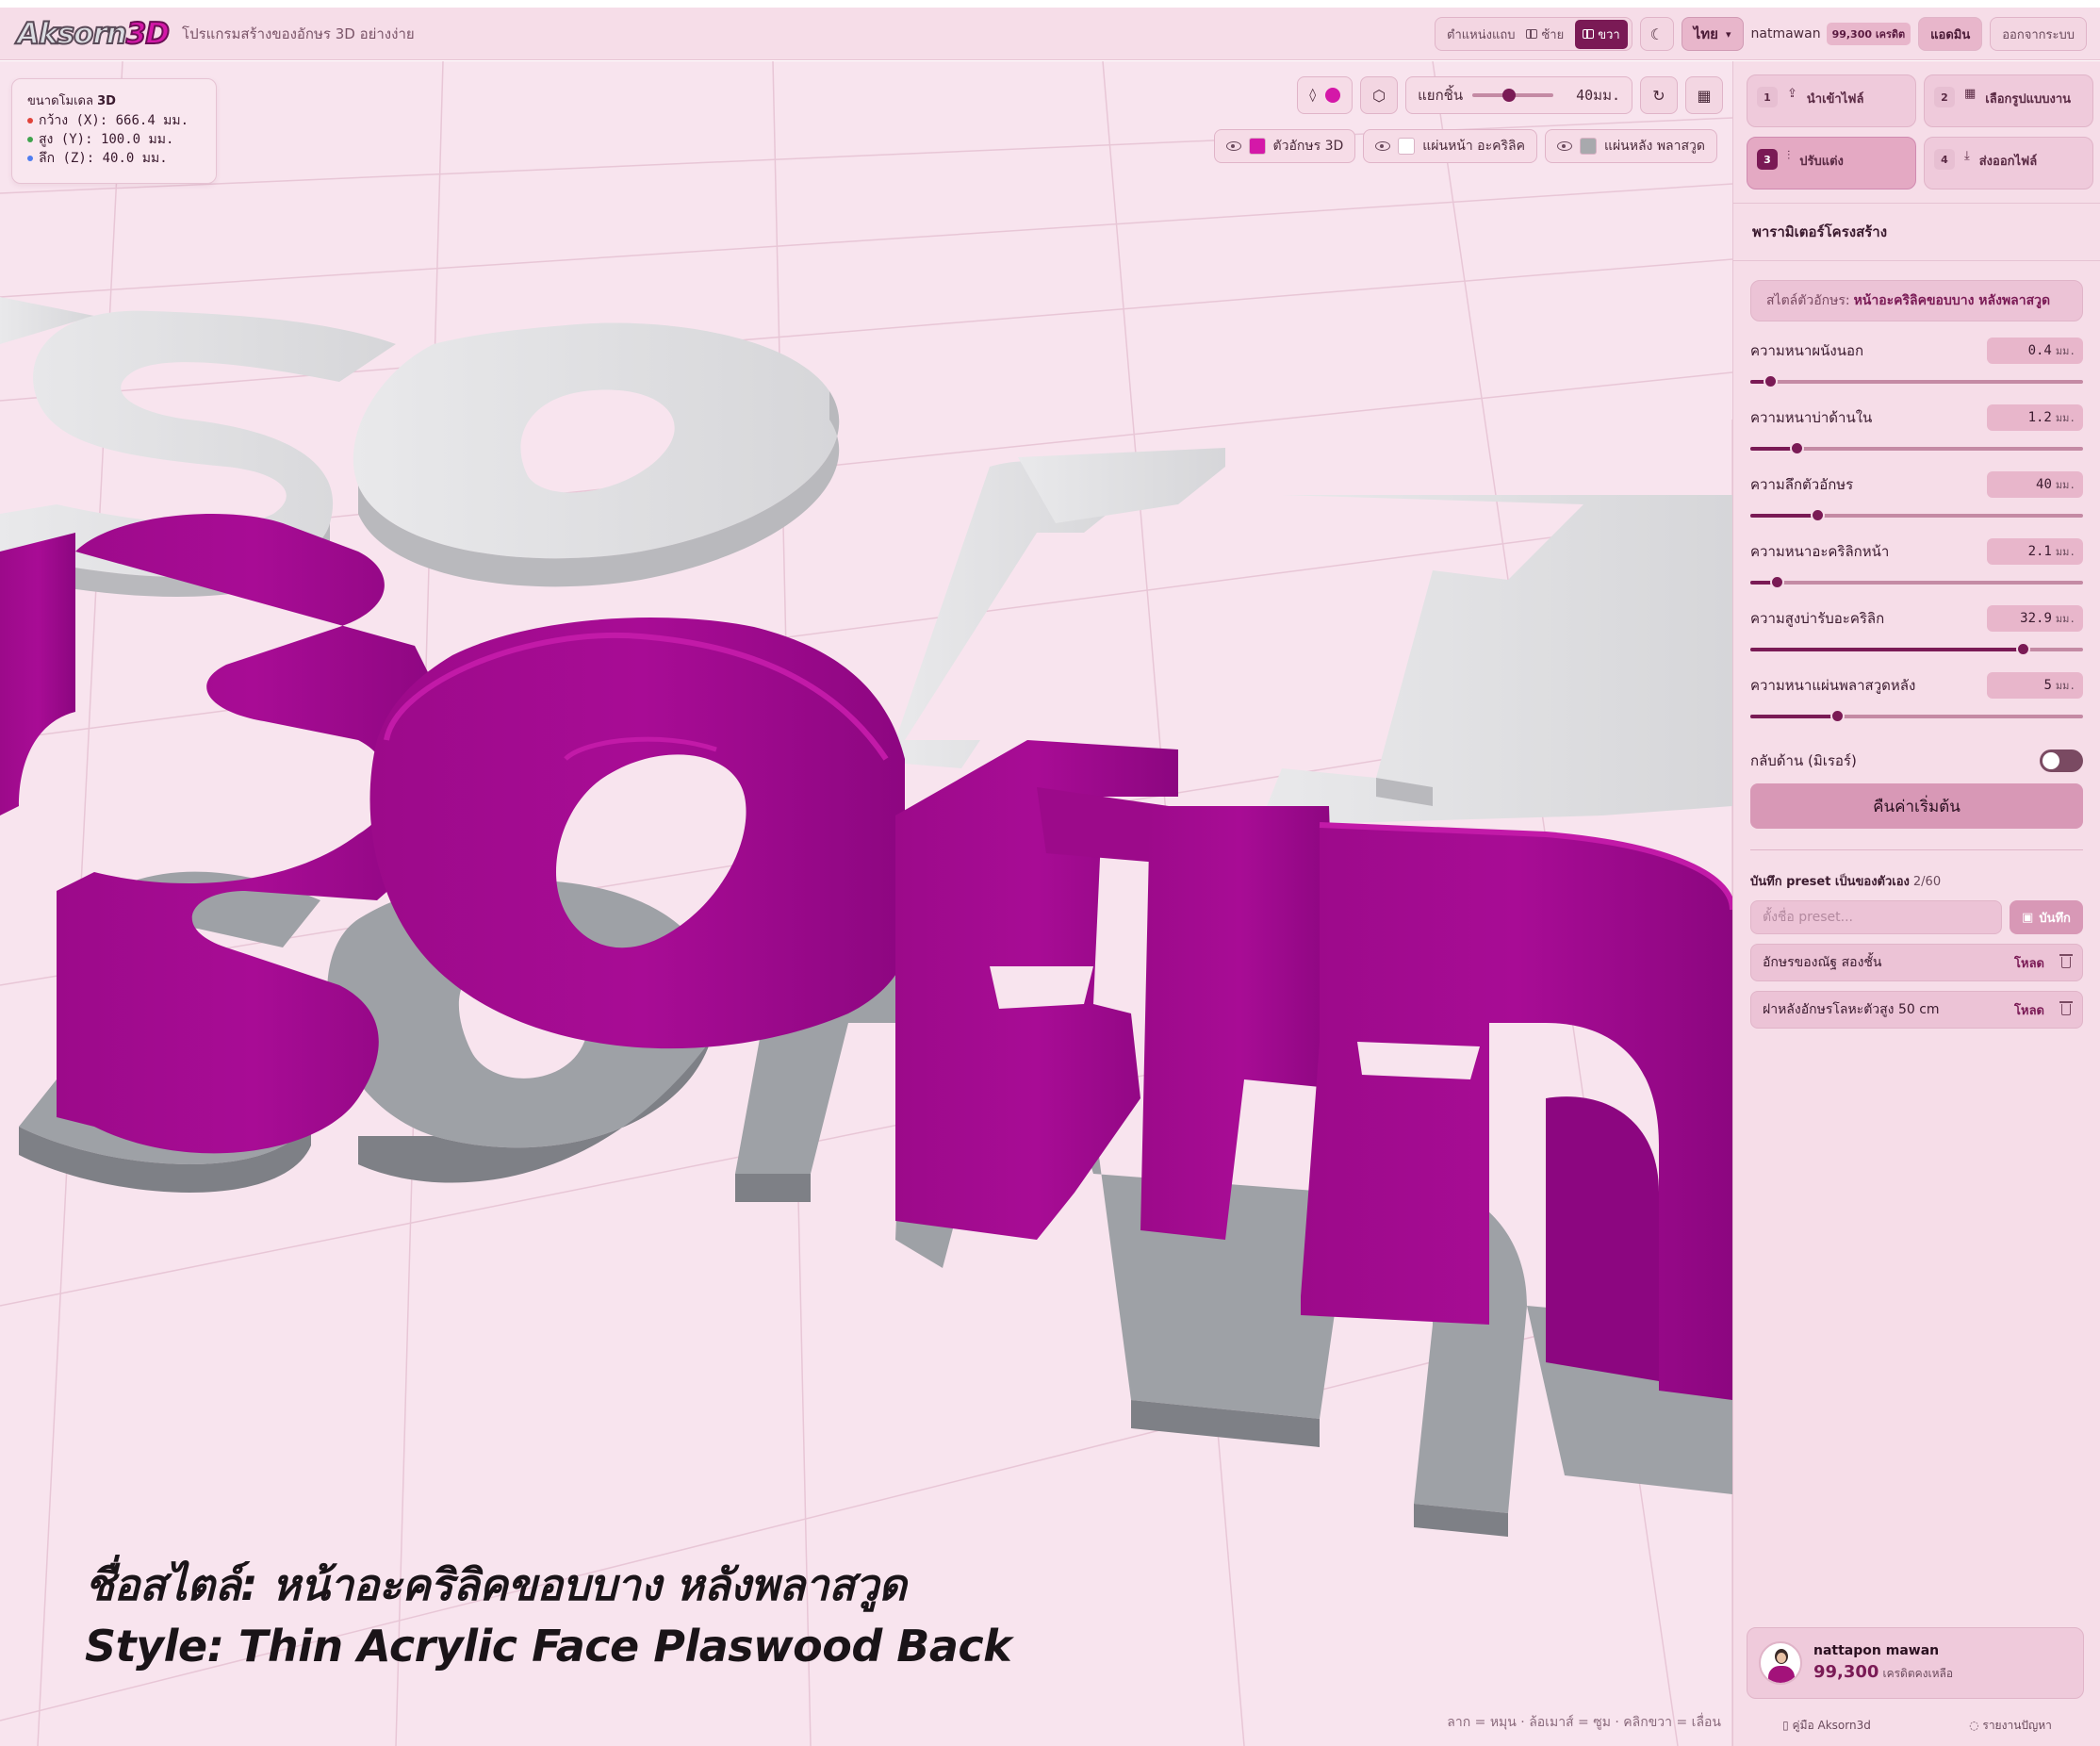  Describe the element at coordinates (1916, 962) in the screenshot. I see `preset-item: อักษรของณัฐ สองชั้น โหลด` at that location.